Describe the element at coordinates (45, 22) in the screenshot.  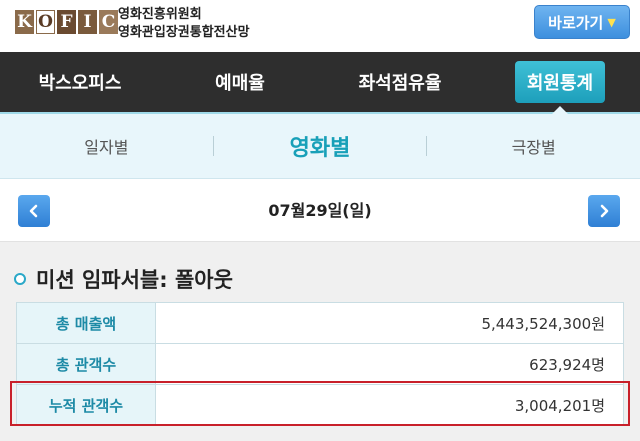
I see `logo-letter: O` at that location.